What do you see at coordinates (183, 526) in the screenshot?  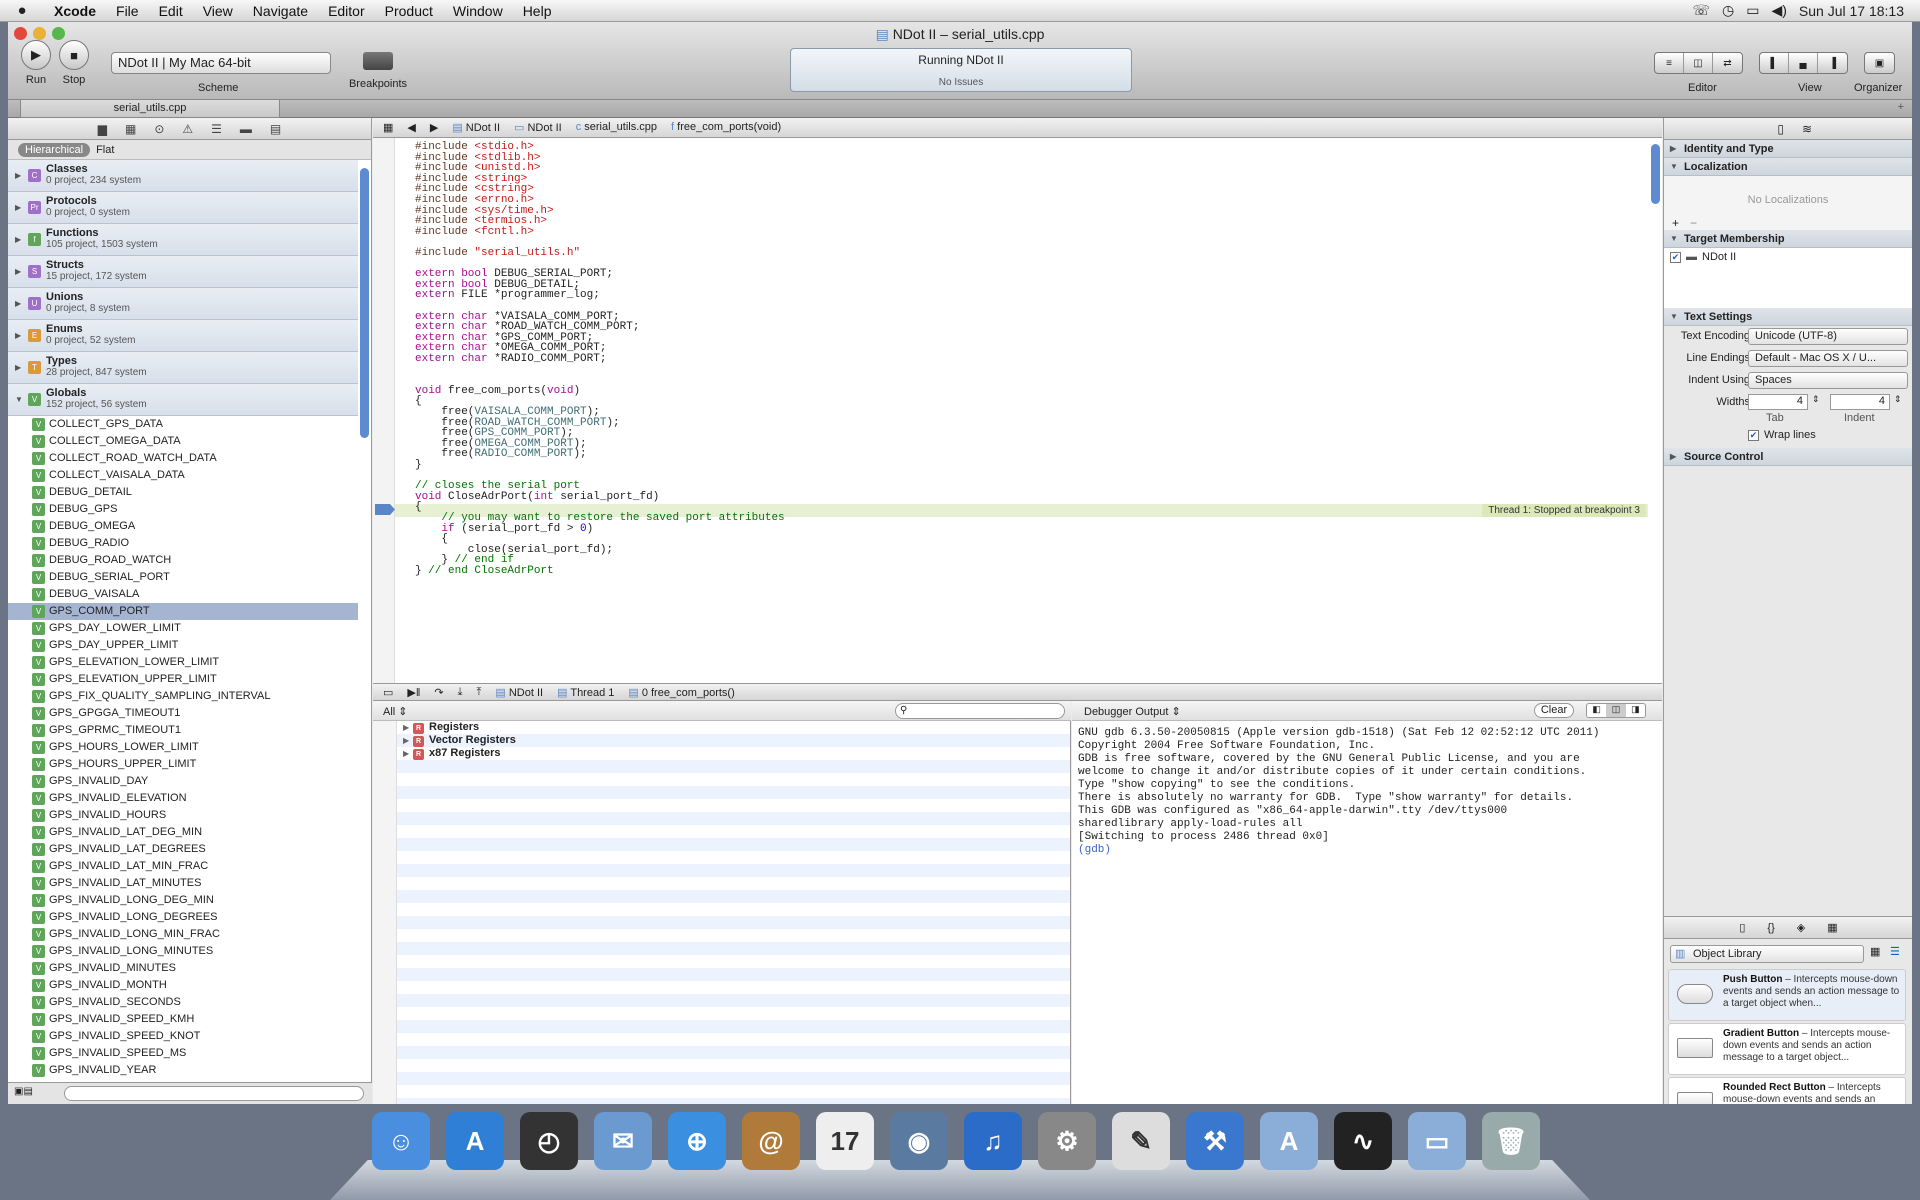 I see `global-symbol-item: V DEBUG_OMEGA` at bounding box center [183, 526].